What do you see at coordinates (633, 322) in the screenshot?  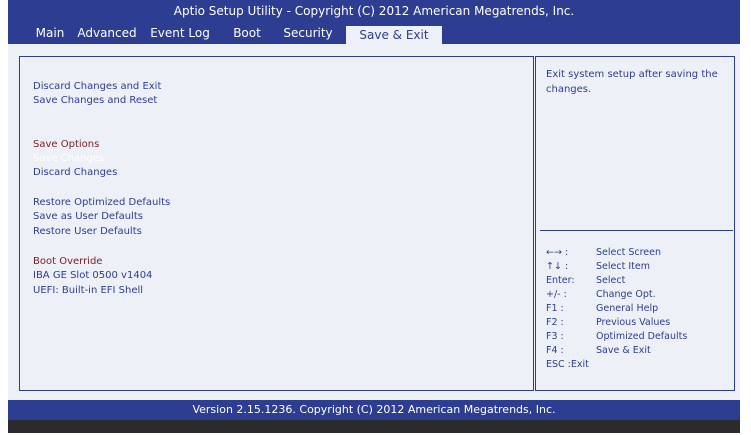 I see `key-desc-previous-values: Previous Values` at bounding box center [633, 322].